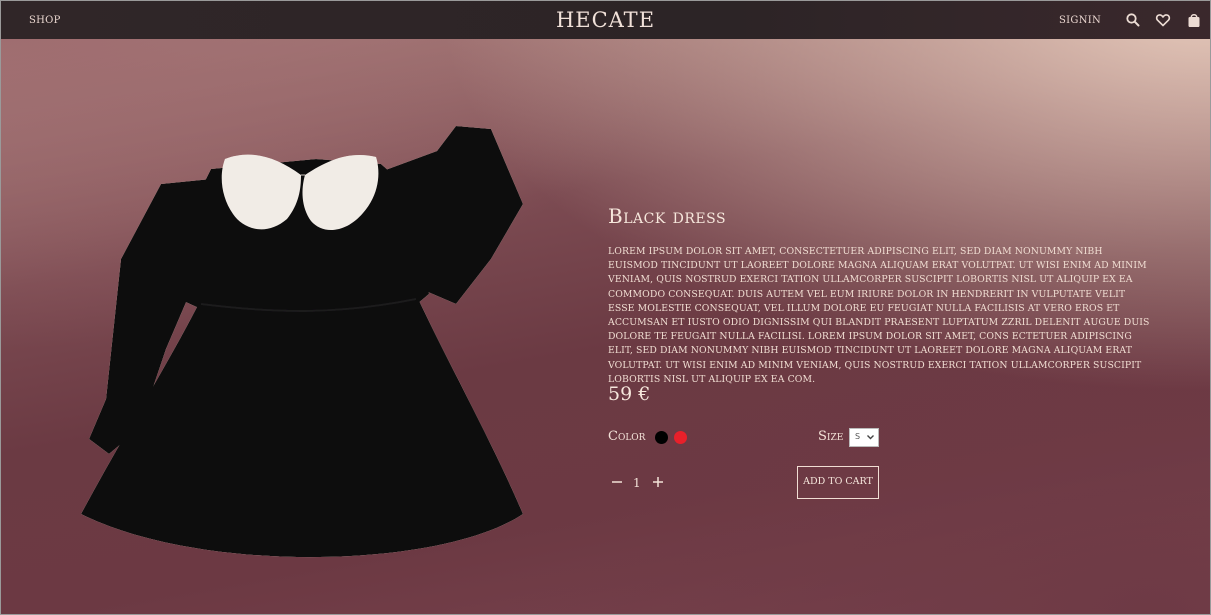 This screenshot has height=615, width=1211. I want to click on product-price: 59 €, so click(629, 394).